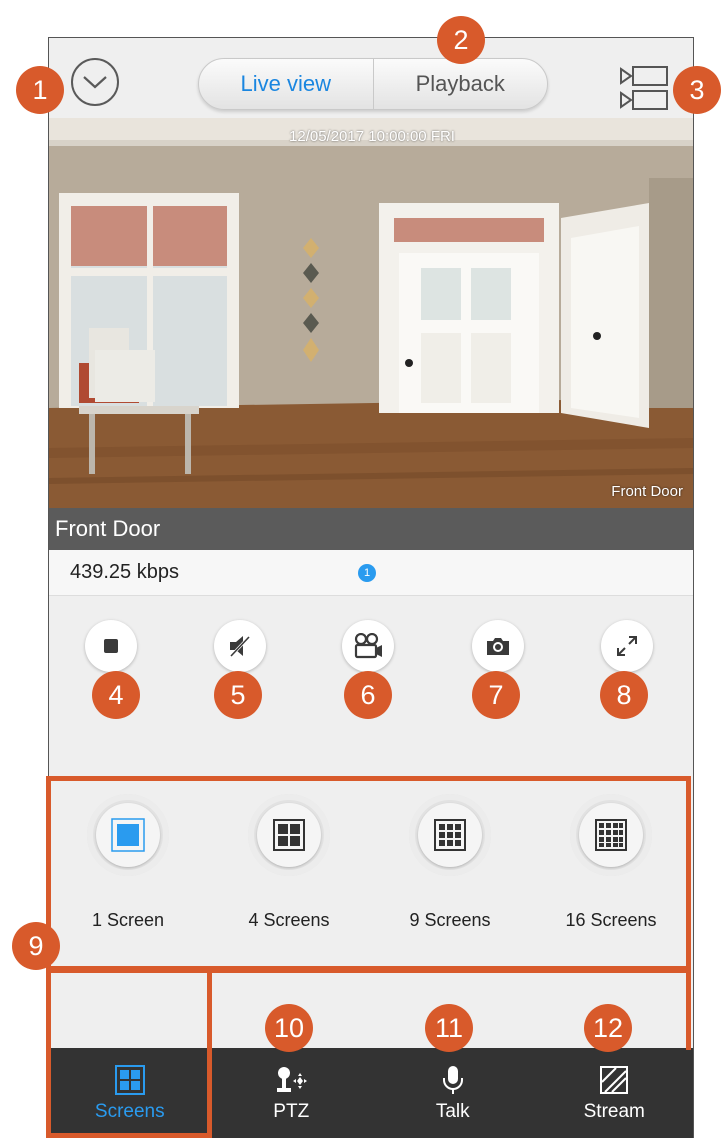 The image size is (723, 1138). Describe the element at coordinates (452, 1079) in the screenshot. I see `microphone-icon` at that location.